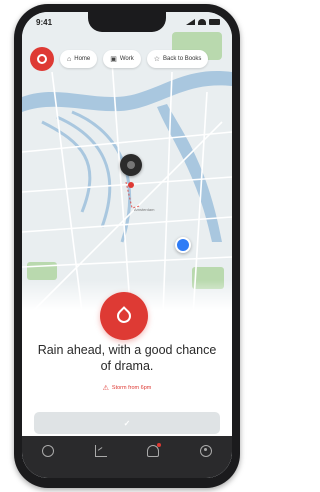  Describe the element at coordinates (182, 59) in the screenshot. I see `chip-label: Back to Books` at that location.